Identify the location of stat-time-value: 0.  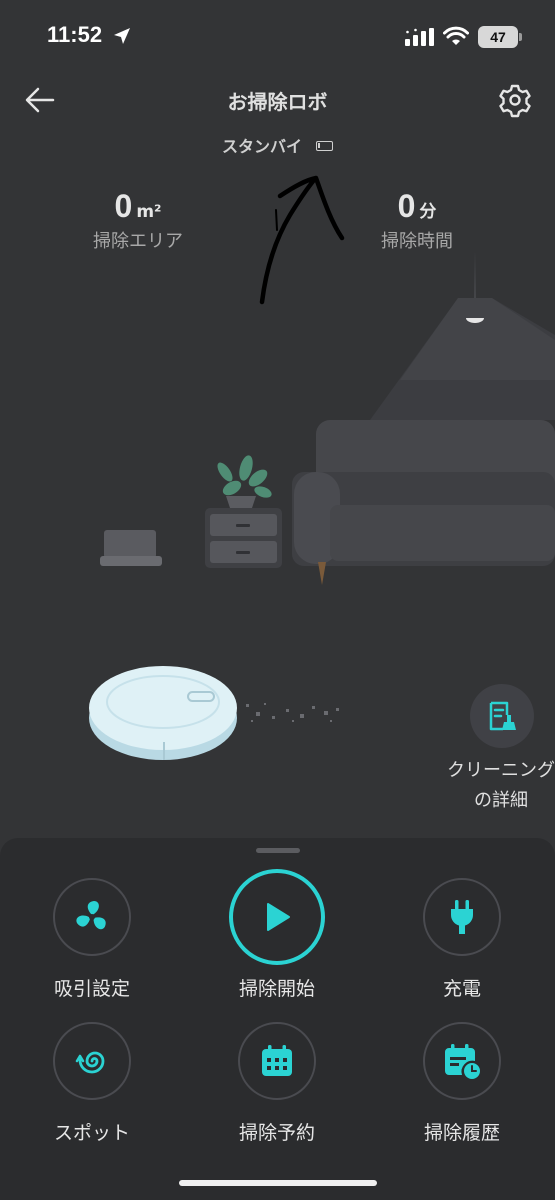
(406, 206).